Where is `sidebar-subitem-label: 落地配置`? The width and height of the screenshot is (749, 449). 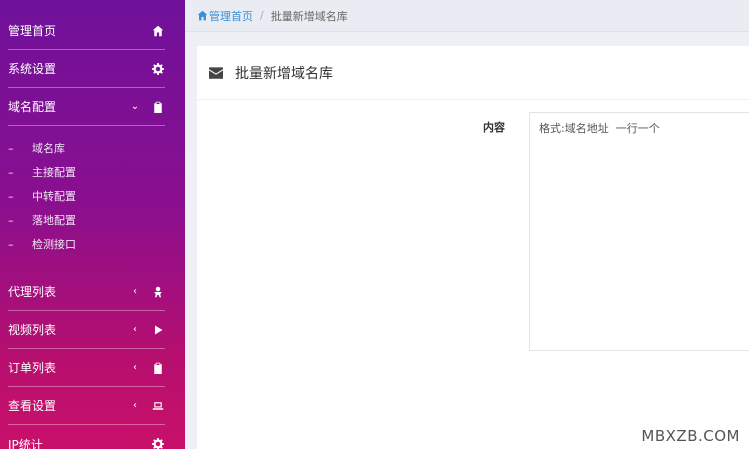
sidebar-subitem-label: 落地配置 is located at coordinates (54, 220).